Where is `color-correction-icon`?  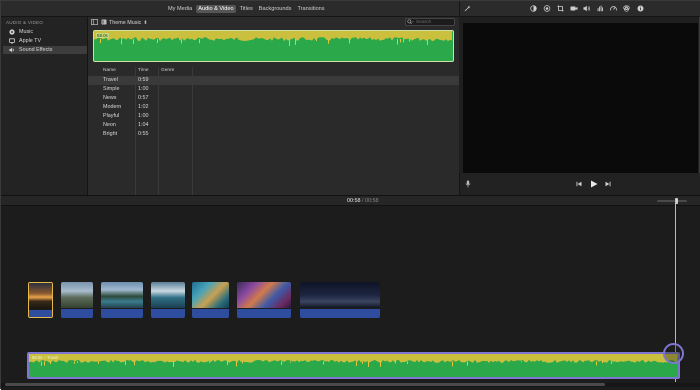 color-correction-icon is located at coordinates (547, 9).